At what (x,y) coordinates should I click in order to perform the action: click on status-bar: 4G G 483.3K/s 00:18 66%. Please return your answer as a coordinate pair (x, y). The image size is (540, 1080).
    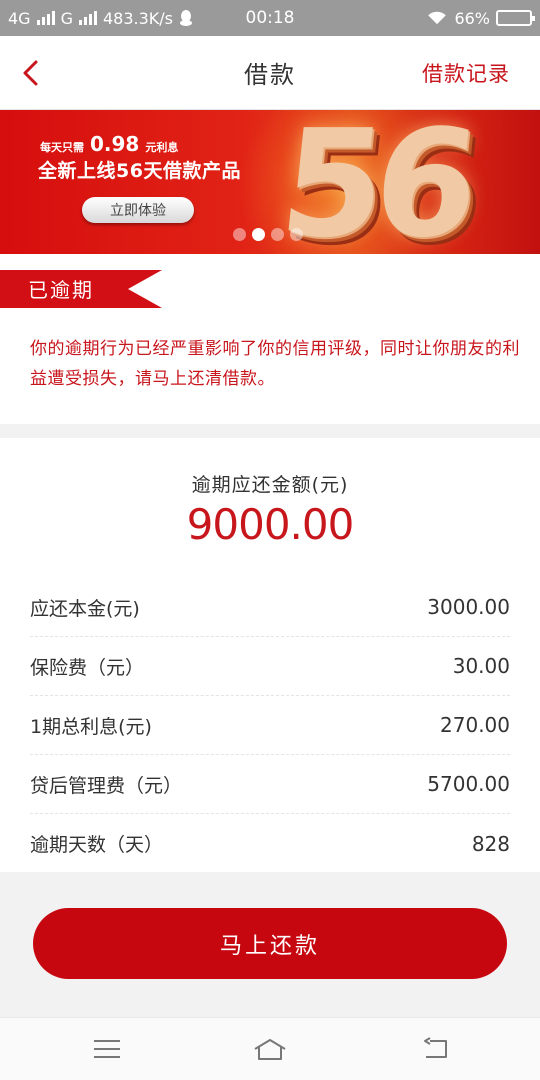
    Looking at the image, I should click on (270, 18).